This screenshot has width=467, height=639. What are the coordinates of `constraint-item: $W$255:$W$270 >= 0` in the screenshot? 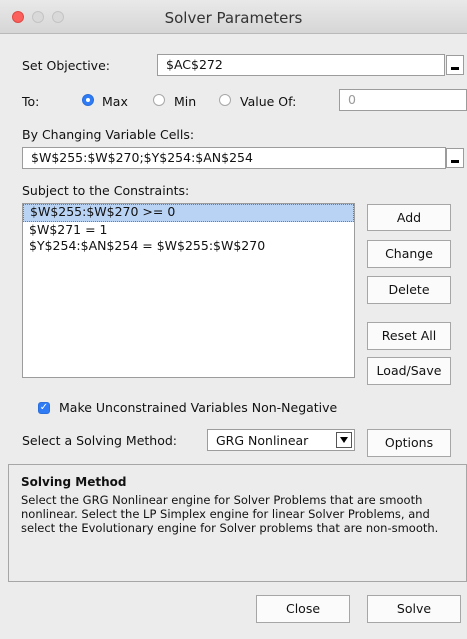 It's located at (188, 213).